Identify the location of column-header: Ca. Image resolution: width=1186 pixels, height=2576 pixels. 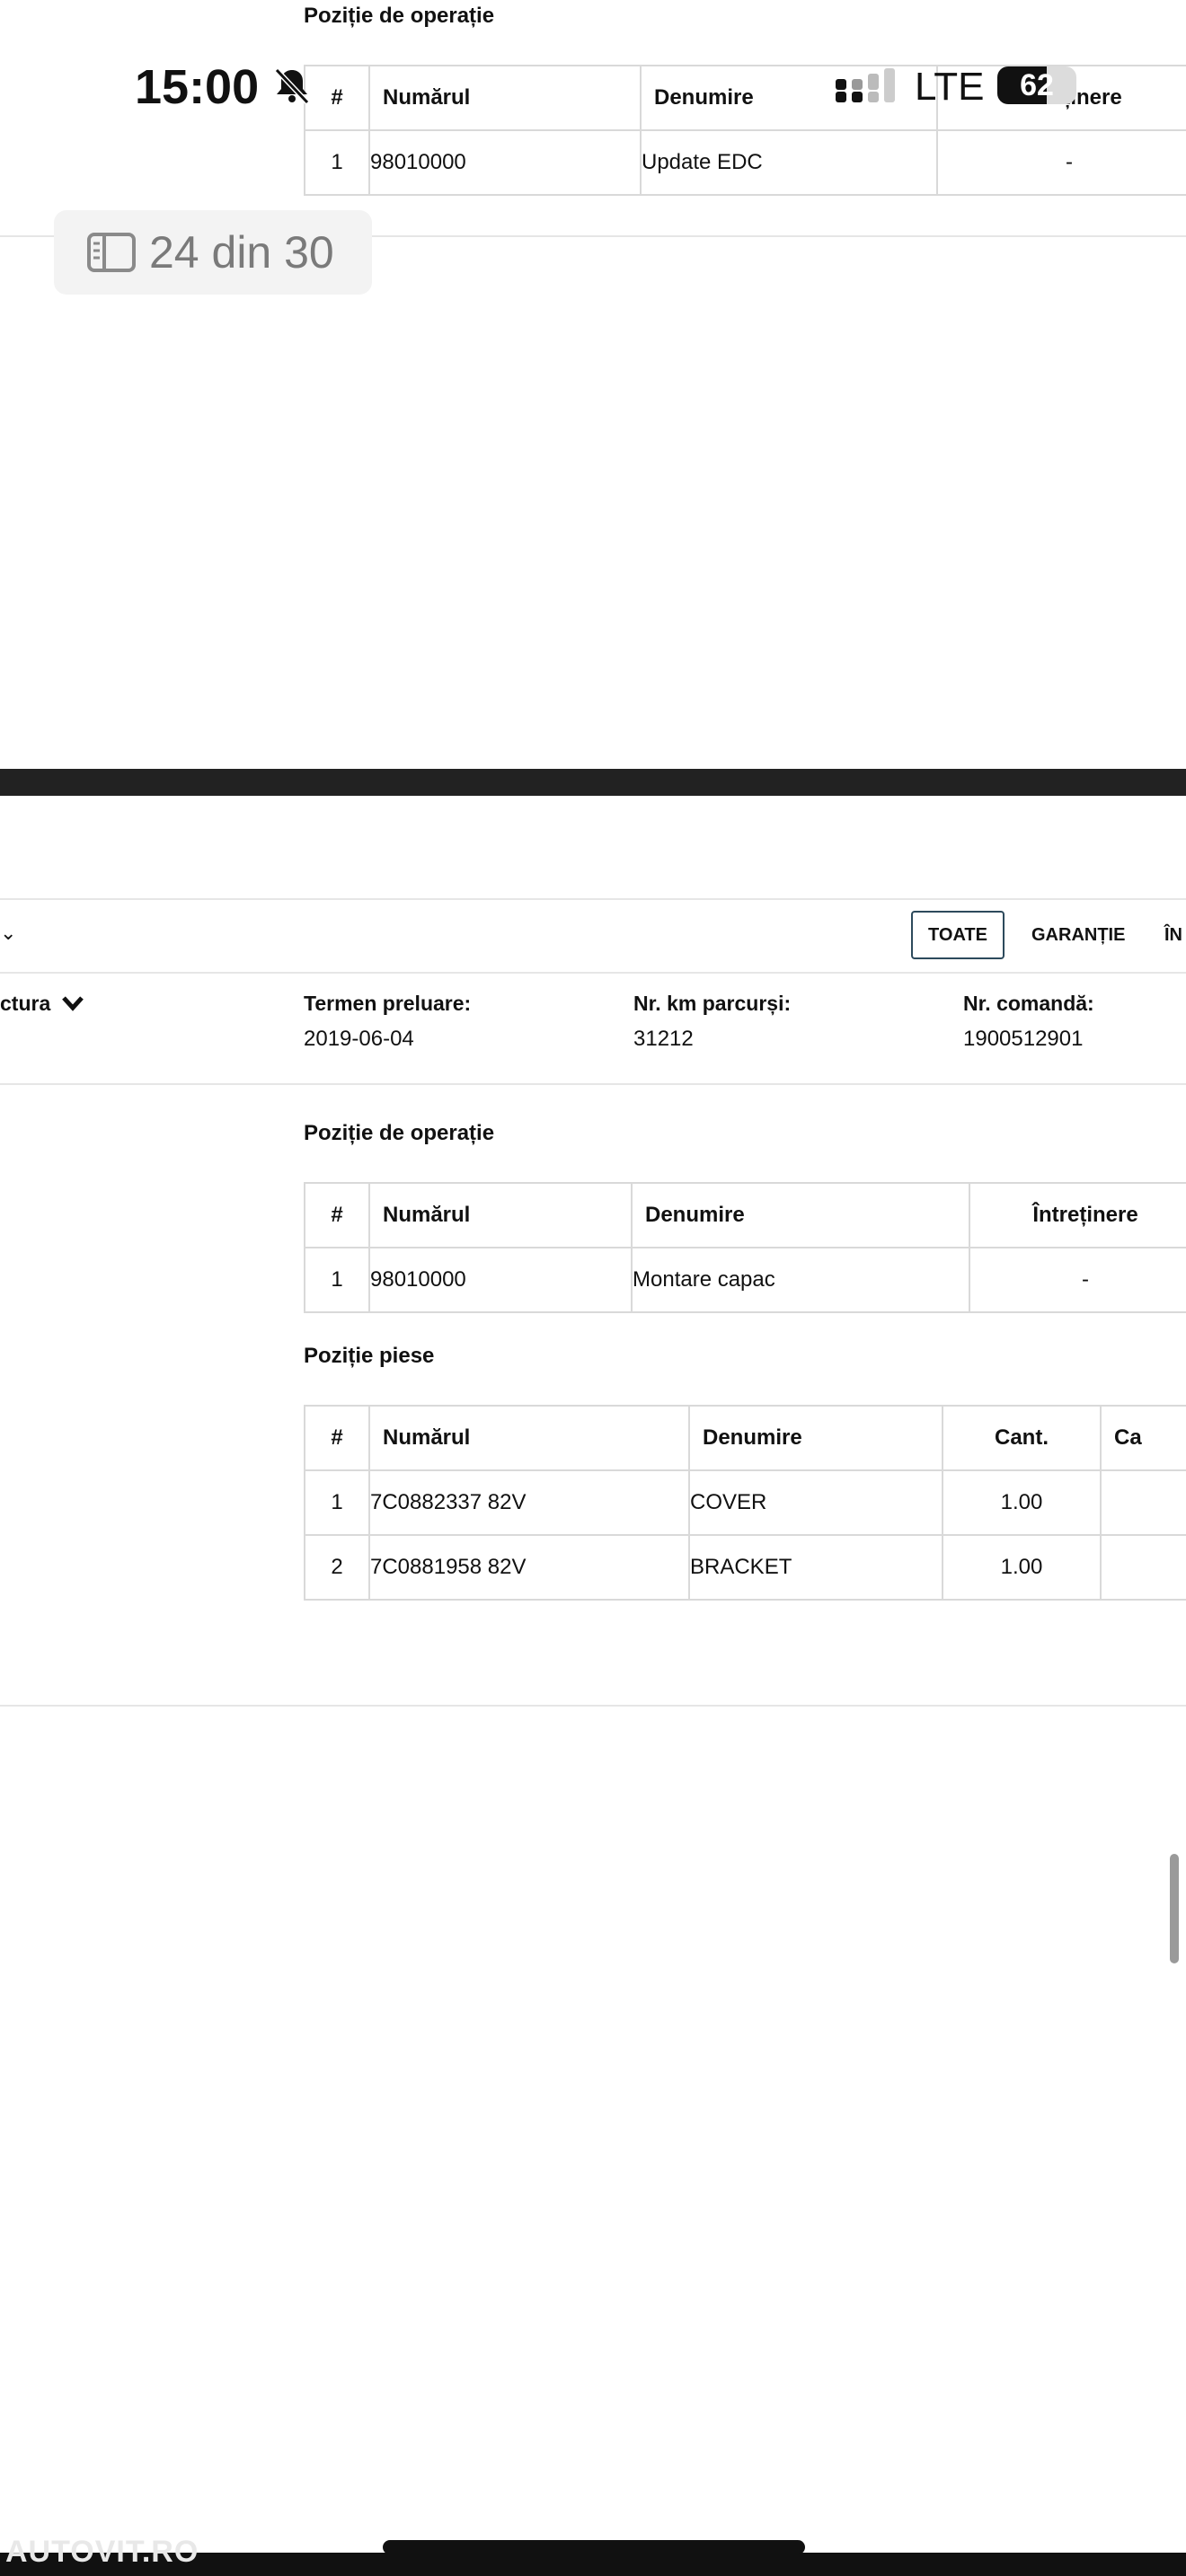
(1143, 1438).